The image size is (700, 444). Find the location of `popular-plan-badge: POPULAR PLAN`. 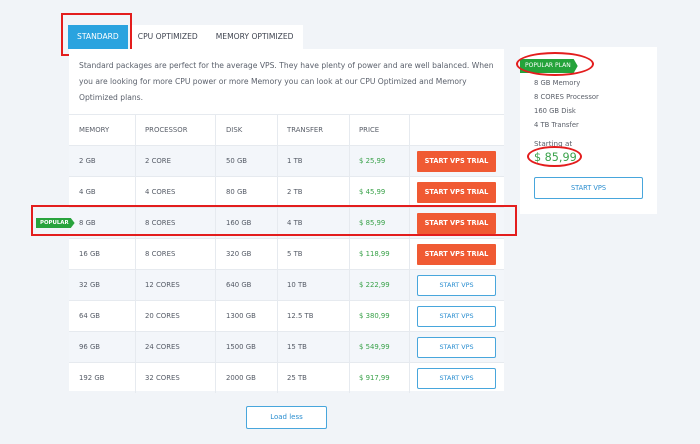

popular-plan-badge: POPULAR PLAN is located at coordinates (549, 66).